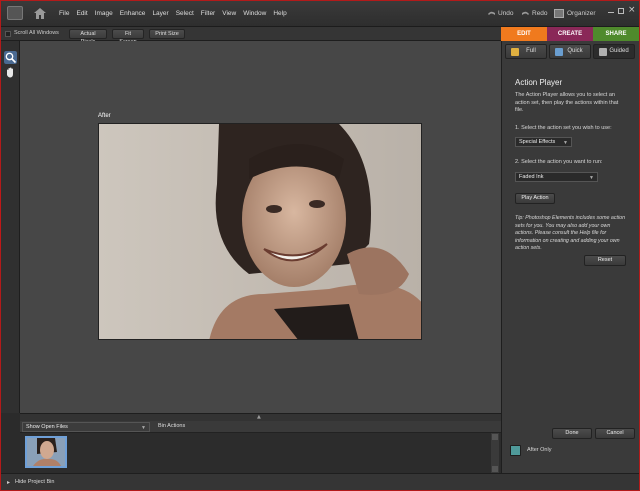 The height and width of the screenshot is (491, 640). I want to click on undo-button: Undo, so click(506, 13).